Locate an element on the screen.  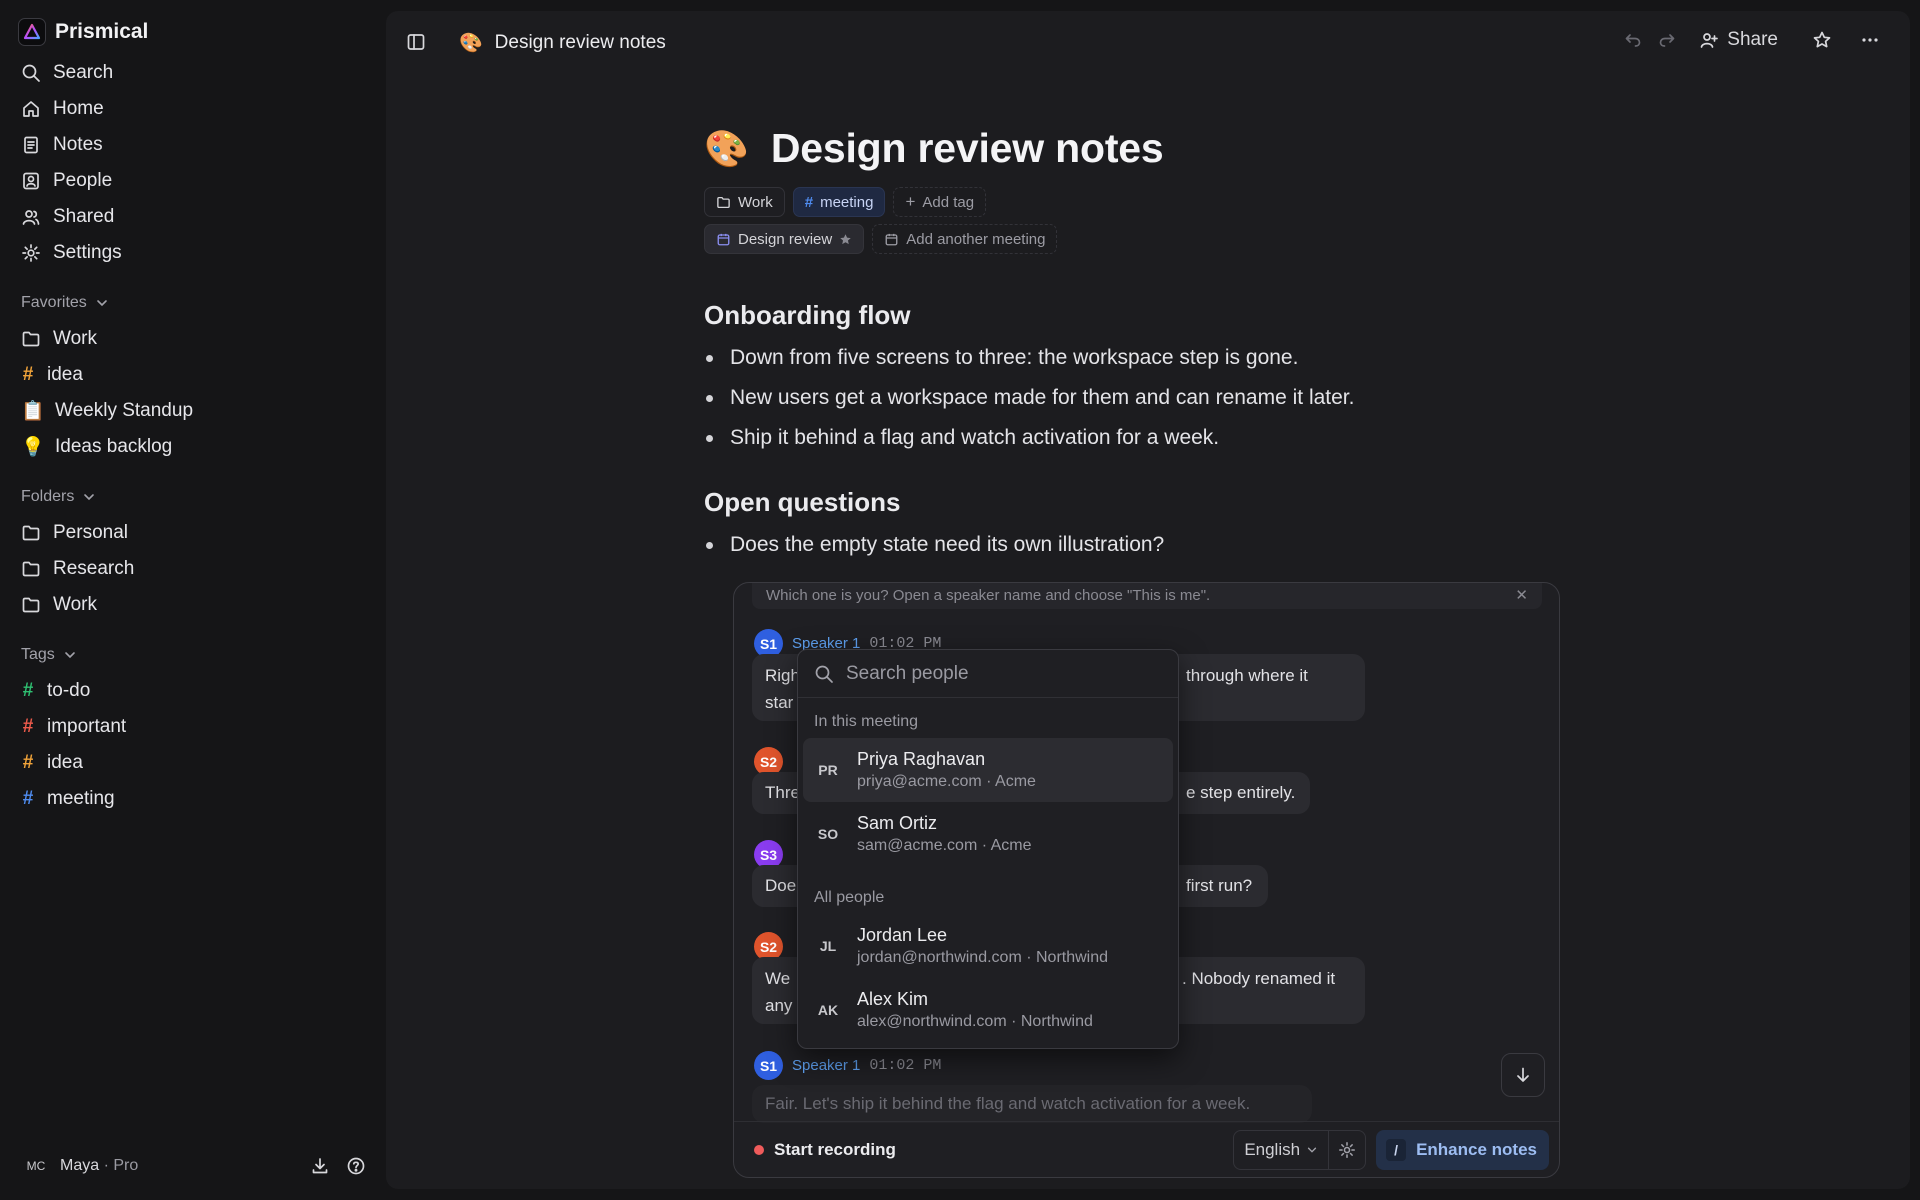
folder-label: Research is located at coordinates (94, 568).